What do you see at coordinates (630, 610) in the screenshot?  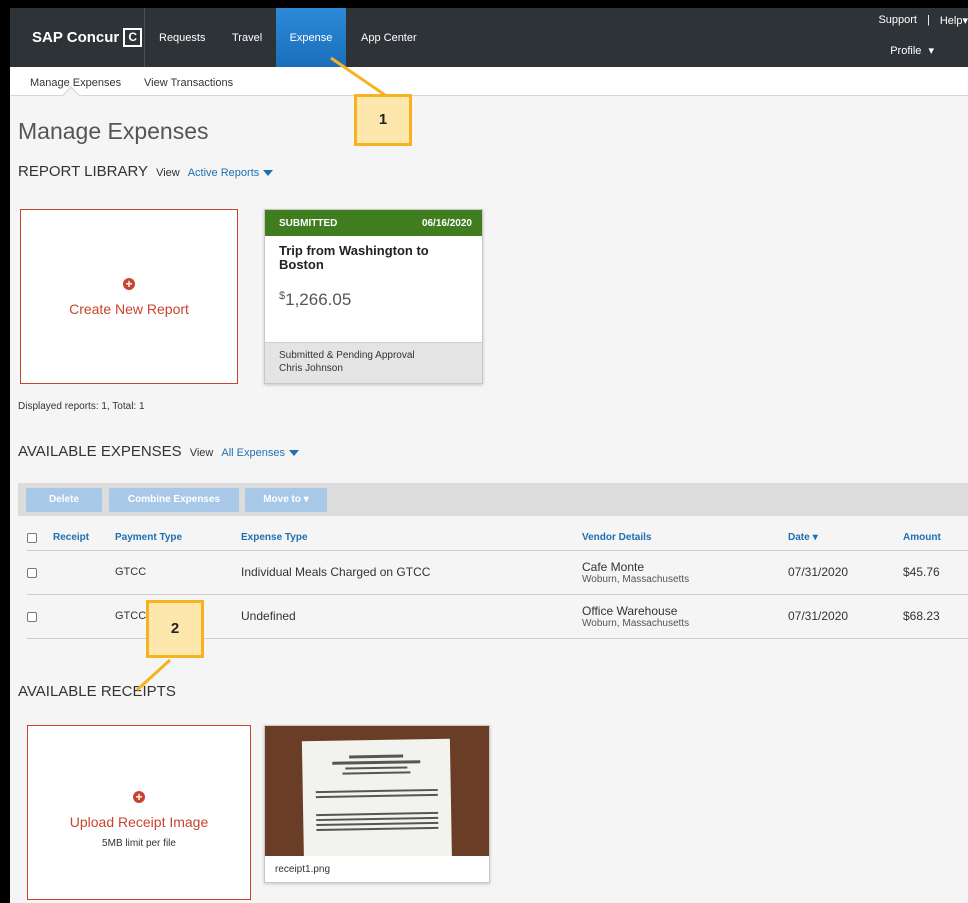 I see `vendor-name: Office Warehouse` at bounding box center [630, 610].